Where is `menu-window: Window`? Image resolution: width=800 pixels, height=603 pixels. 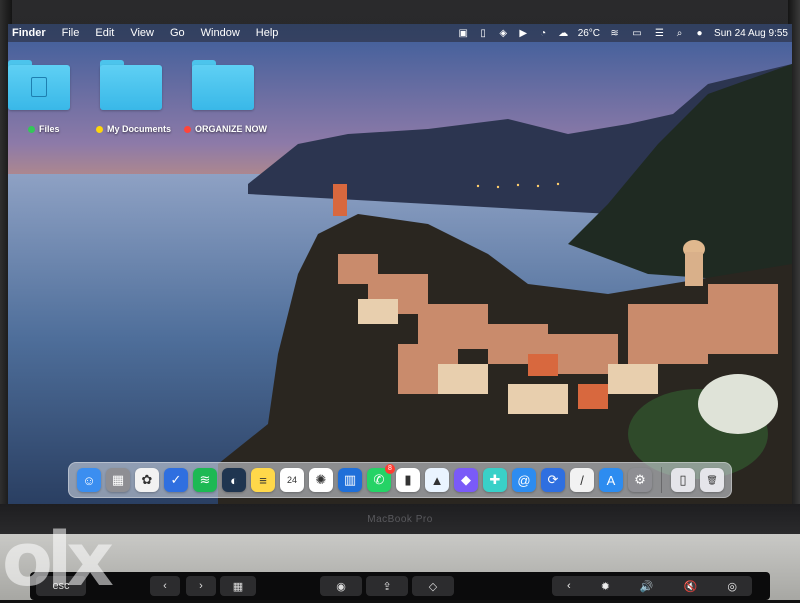
menu-window: Window is located at coordinates (220, 33).